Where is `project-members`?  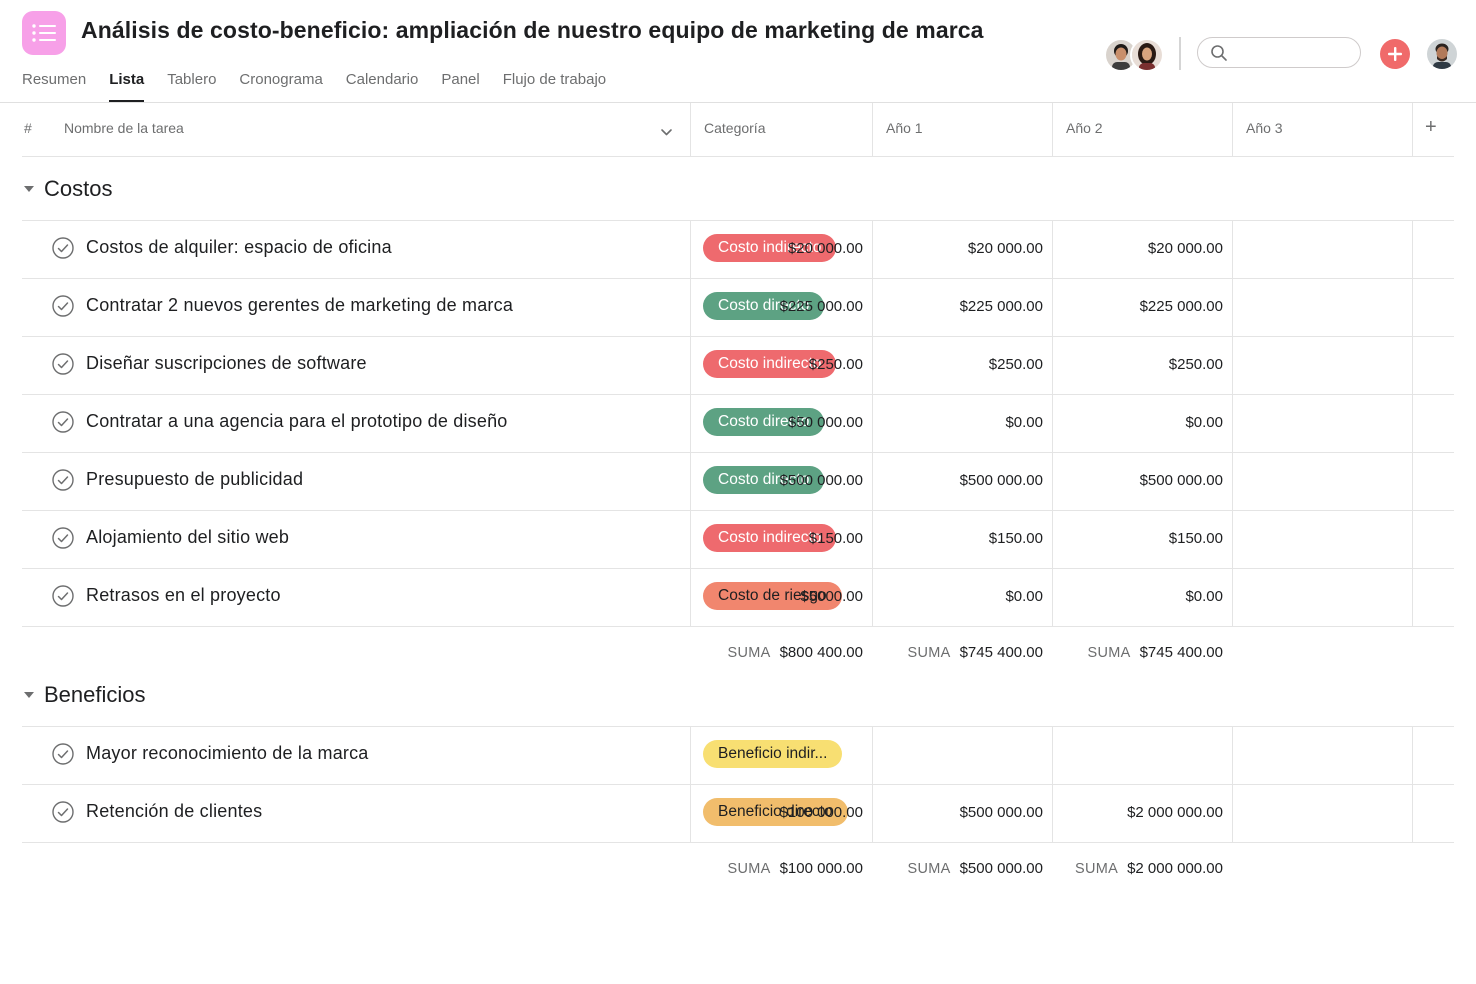 project-members is located at coordinates (1134, 55).